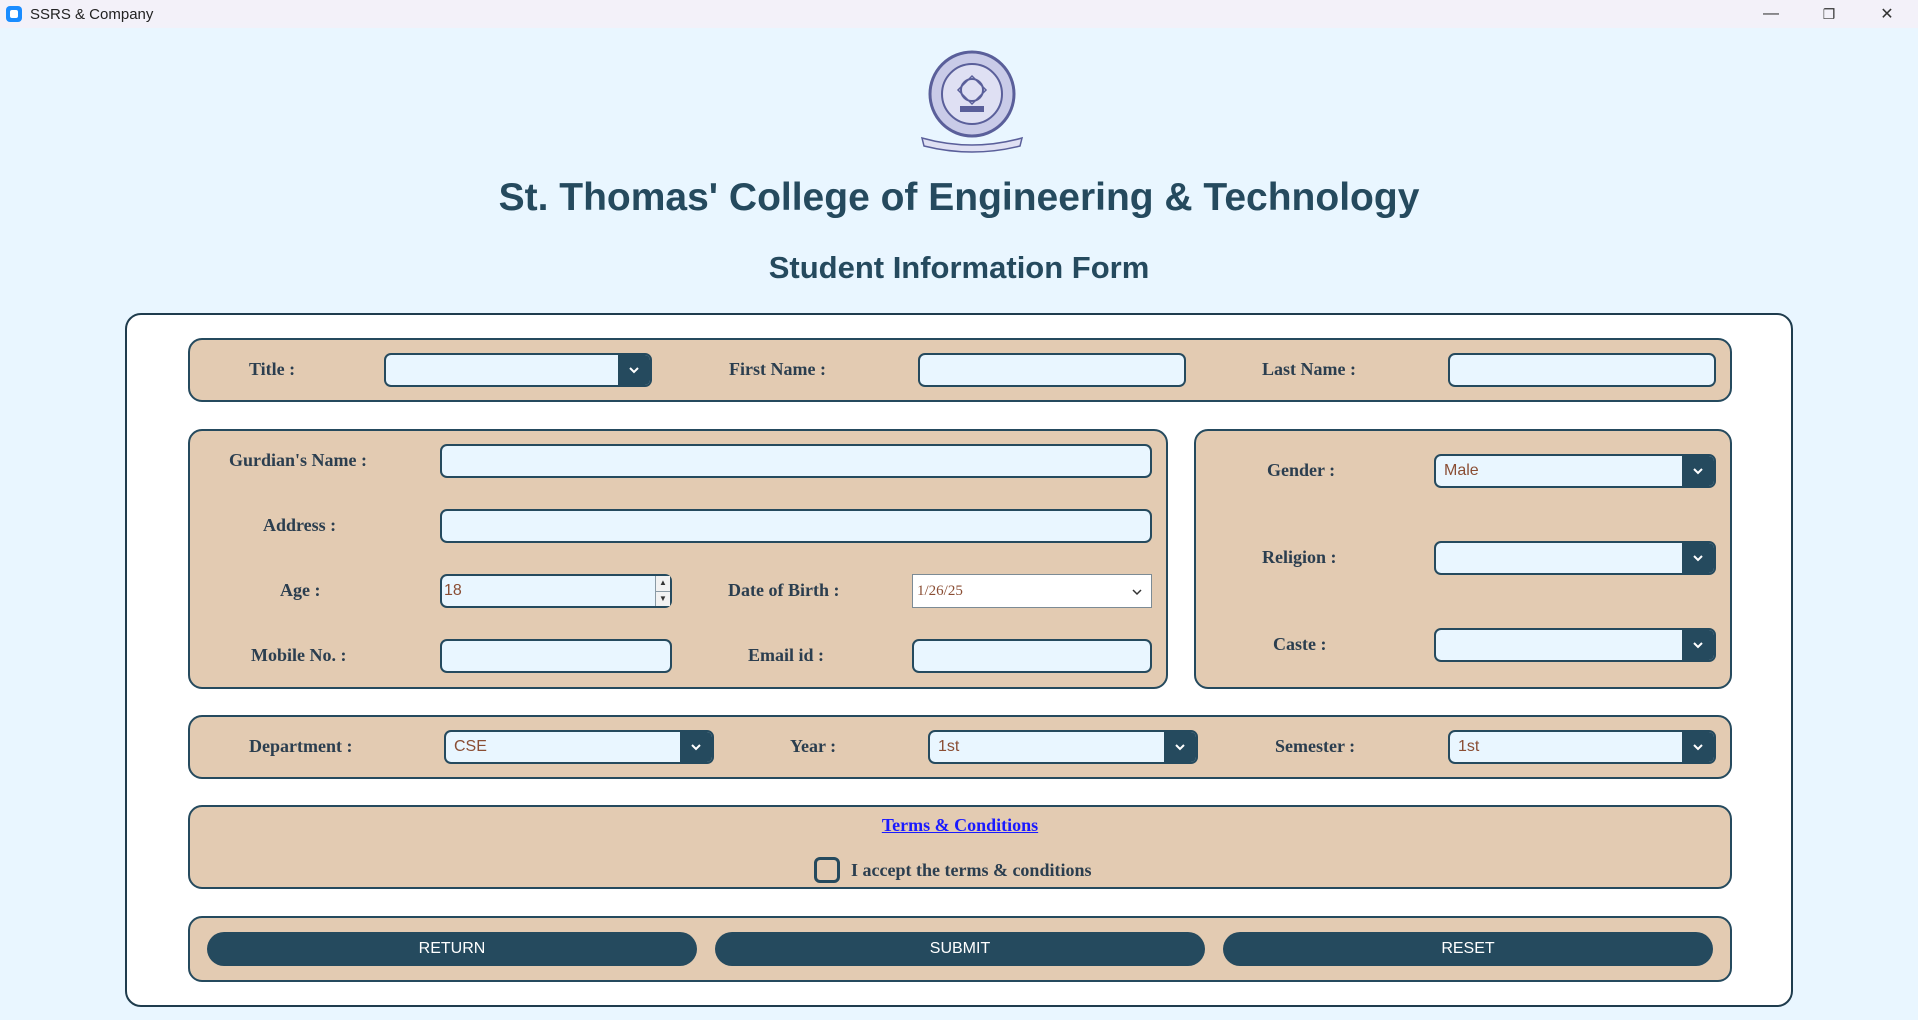 Image resolution: width=1918 pixels, height=1020 pixels. What do you see at coordinates (1300, 644) in the screenshot?
I see `caste-label: Caste :` at bounding box center [1300, 644].